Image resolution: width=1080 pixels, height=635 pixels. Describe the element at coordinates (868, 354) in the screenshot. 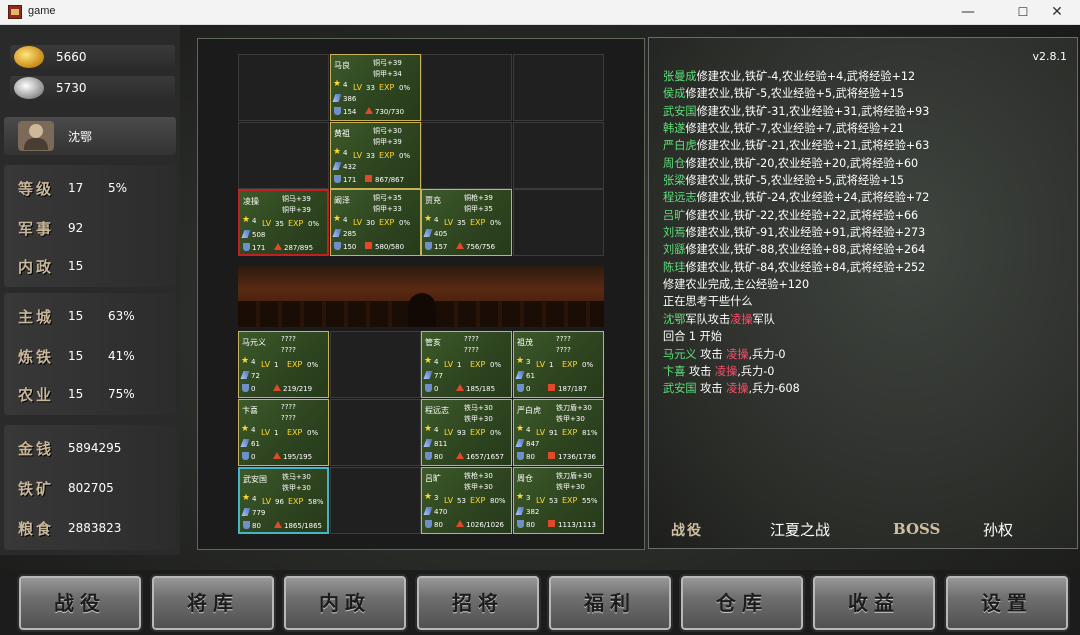

I see `log-line: 马元义 攻击 凌操,兵力-0` at that location.